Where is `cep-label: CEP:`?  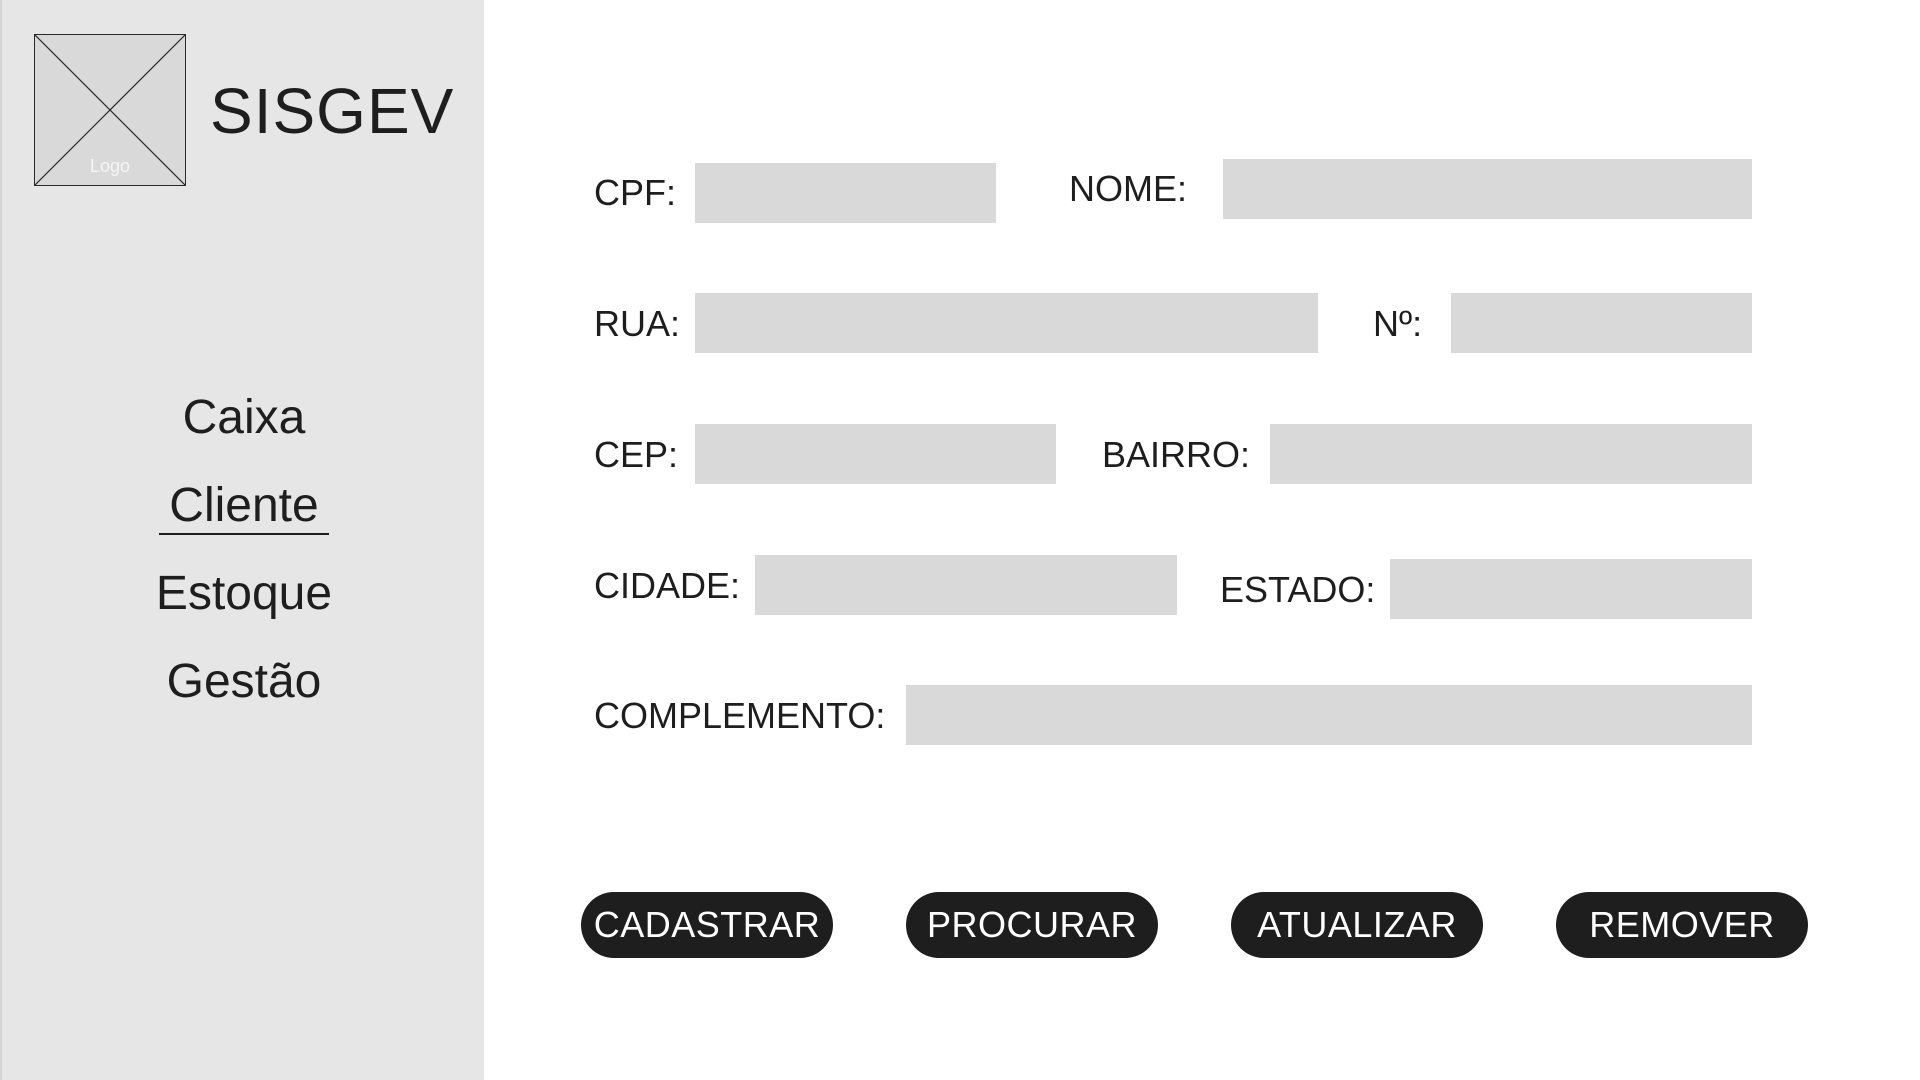
cep-label: CEP: is located at coordinates (636, 454).